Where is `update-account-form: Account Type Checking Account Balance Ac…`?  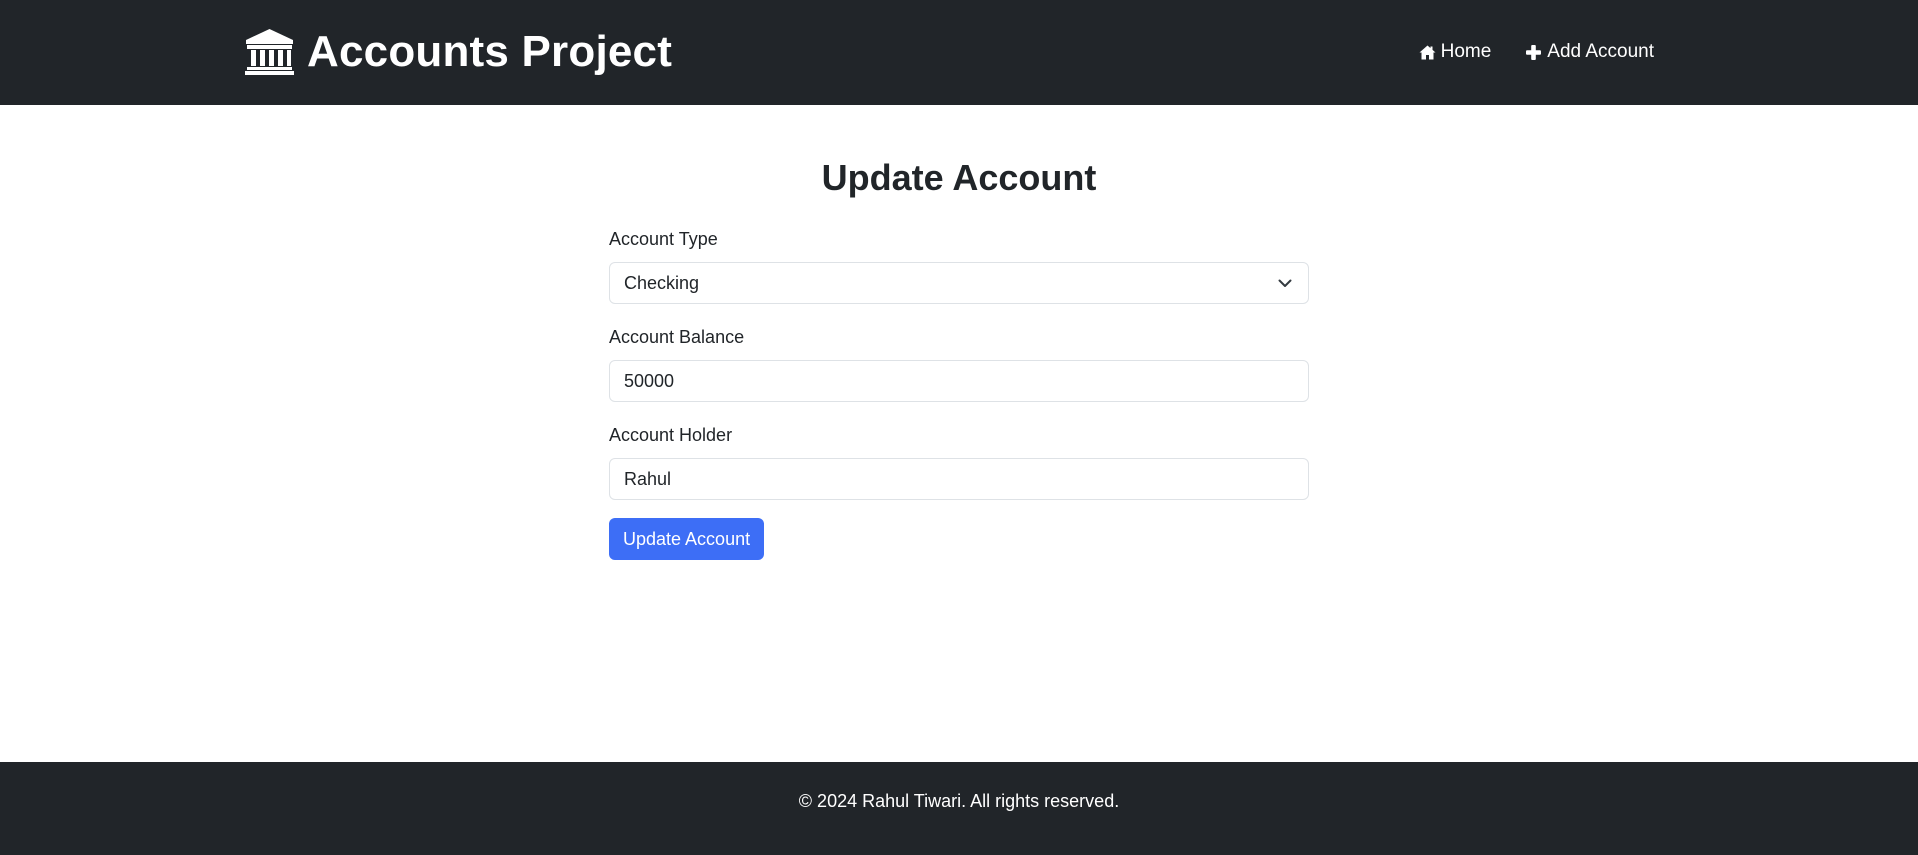
update-account-form: Account Type Checking Account Balance Ac… is located at coordinates (959, 393).